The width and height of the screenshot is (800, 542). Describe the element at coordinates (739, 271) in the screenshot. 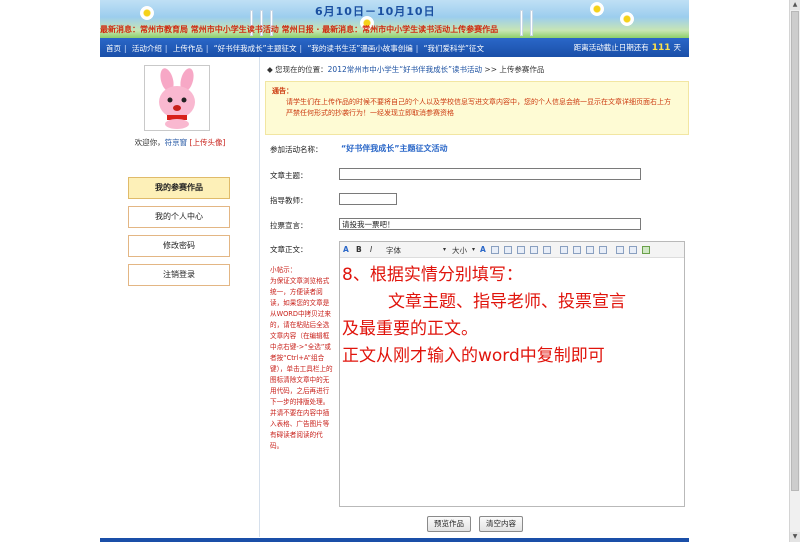

I see `page-gutter-right` at that location.